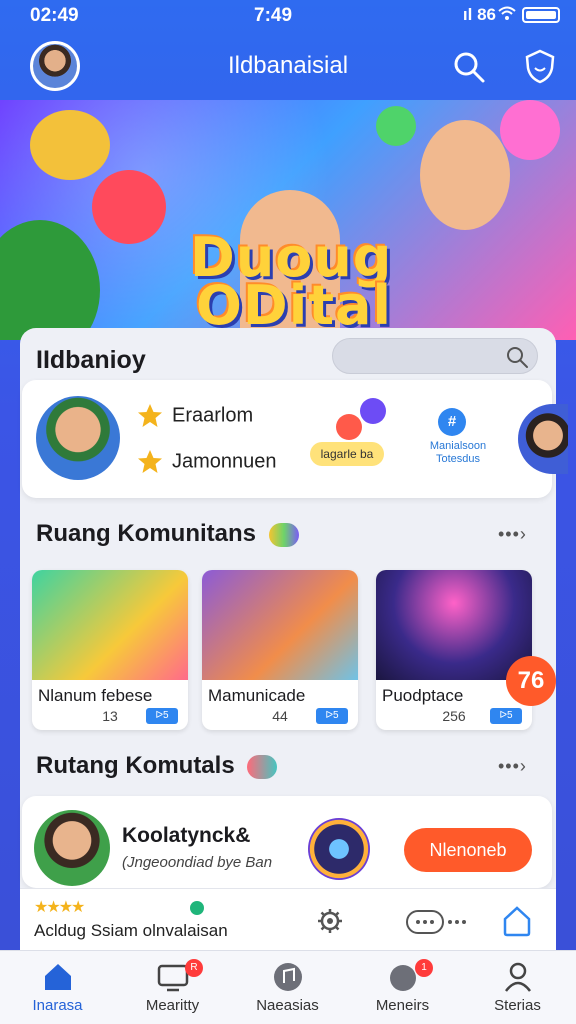 The height and width of the screenshot is (1024, 576). What do you see at coordinates (129, 207) in the screenshot?
I see `emoji-illustration` at bounding box center [129, 207].